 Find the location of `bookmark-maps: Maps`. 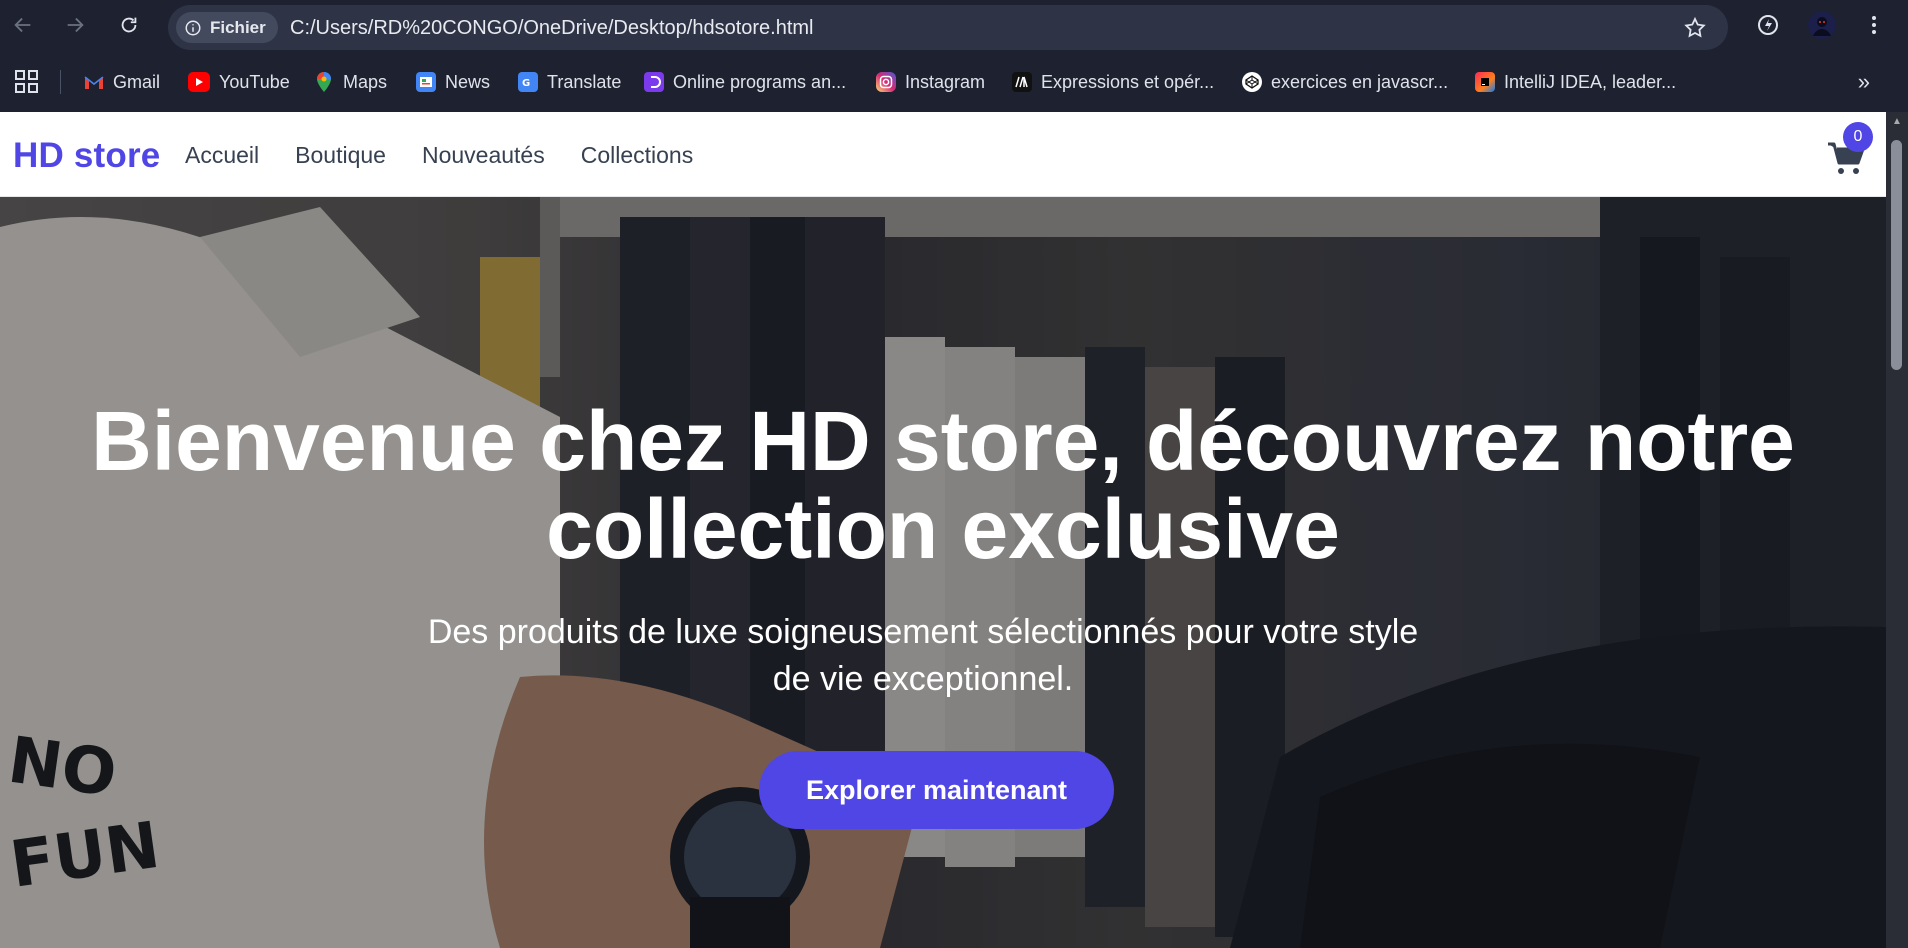

bookmark-maps: Maps is located at coordinates (350, 82).